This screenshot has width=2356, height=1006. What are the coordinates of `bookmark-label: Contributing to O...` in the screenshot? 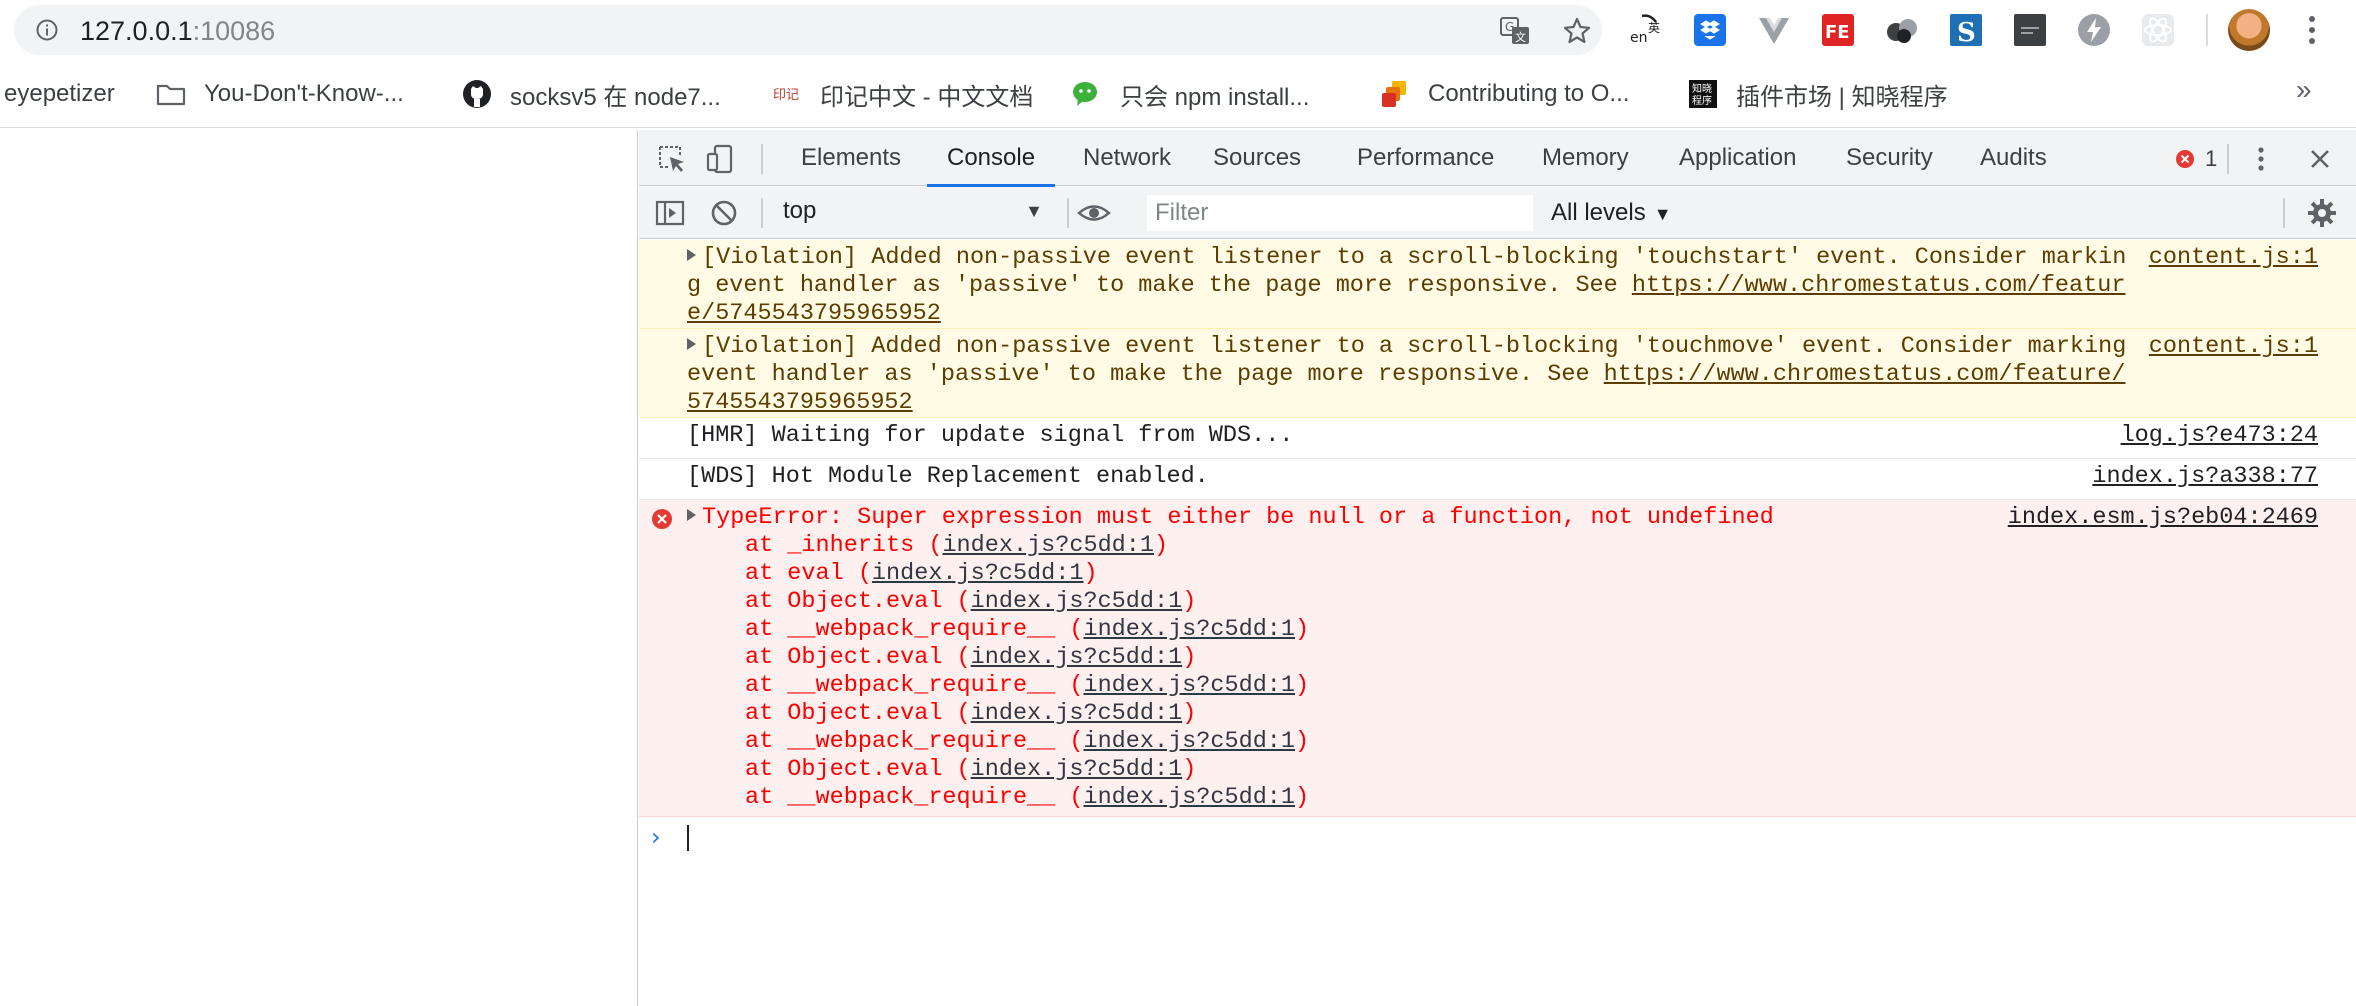 It's located at (1529, 93).